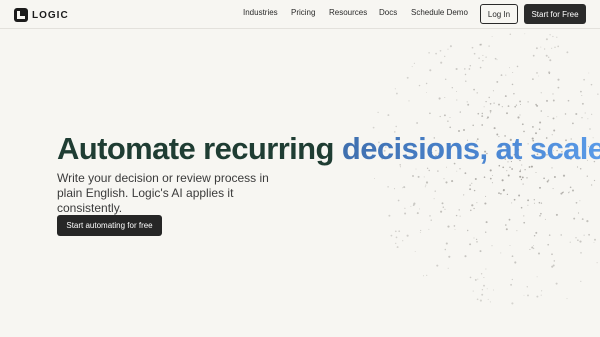 The height and width of the screenshot is (337, 600). I want to click on nav-docs: Docs, so click(388, 12).